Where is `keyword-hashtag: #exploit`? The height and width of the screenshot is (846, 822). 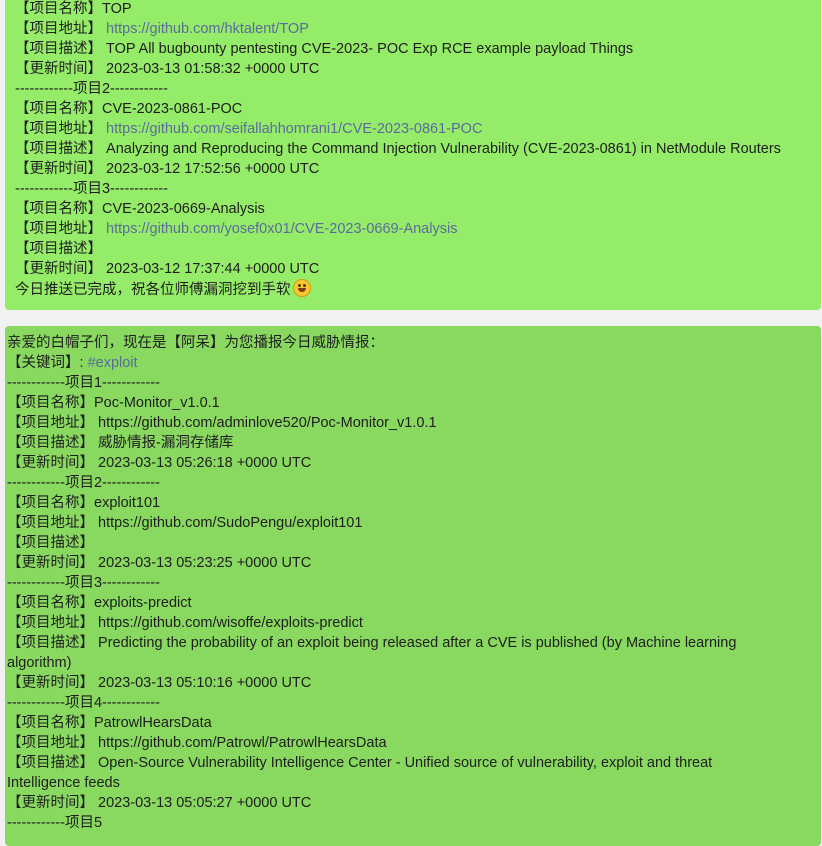
keyword-hashtag: #exploit is located at coordinates (113, 363).